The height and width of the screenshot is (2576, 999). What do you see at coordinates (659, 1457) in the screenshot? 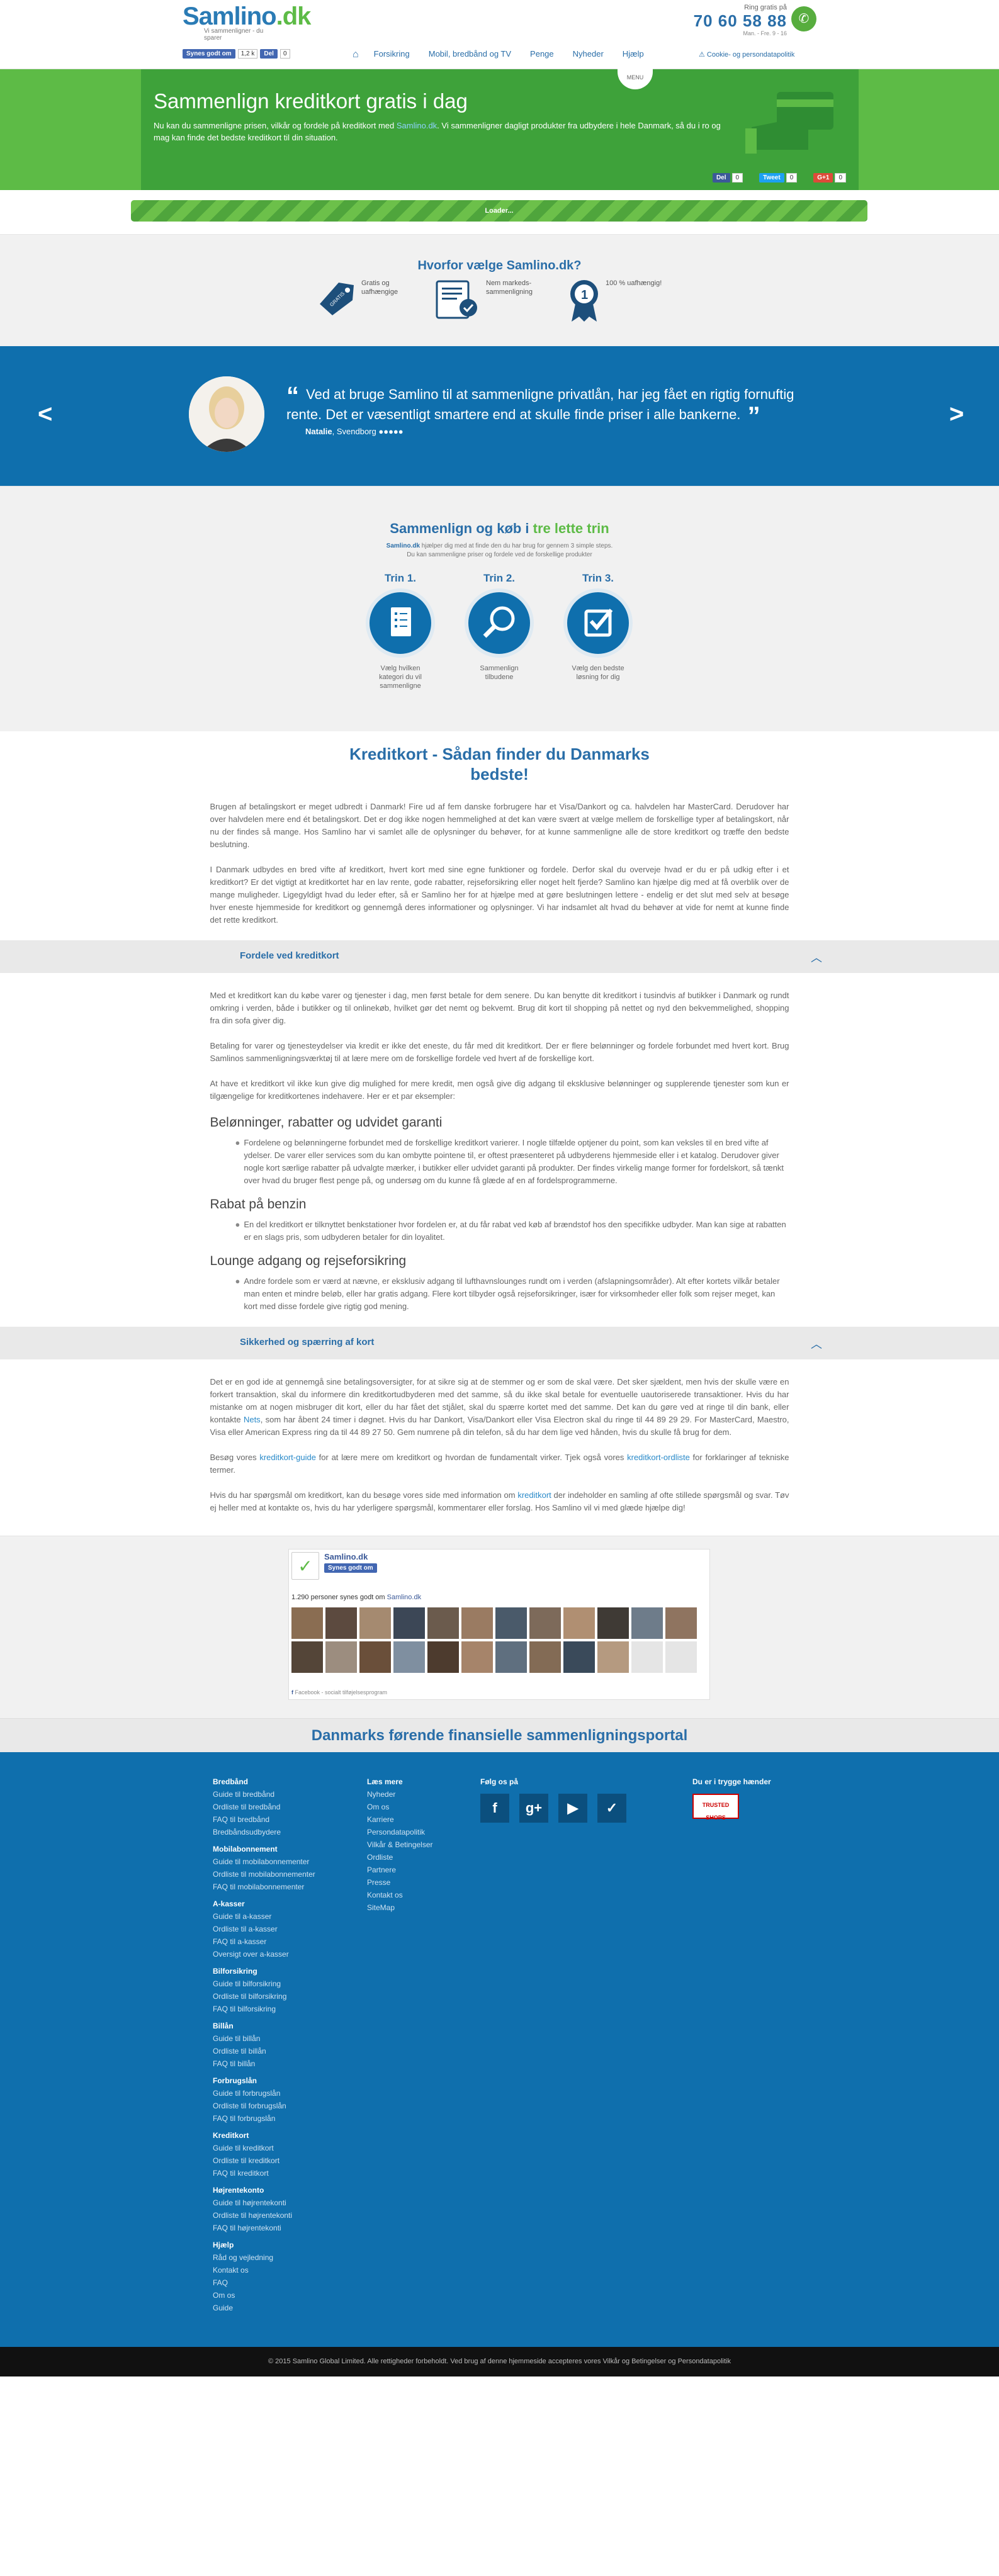
I see `kreditkort-ordliste-link: kreditkort-ordliste` at bounding box center [659, 1457].